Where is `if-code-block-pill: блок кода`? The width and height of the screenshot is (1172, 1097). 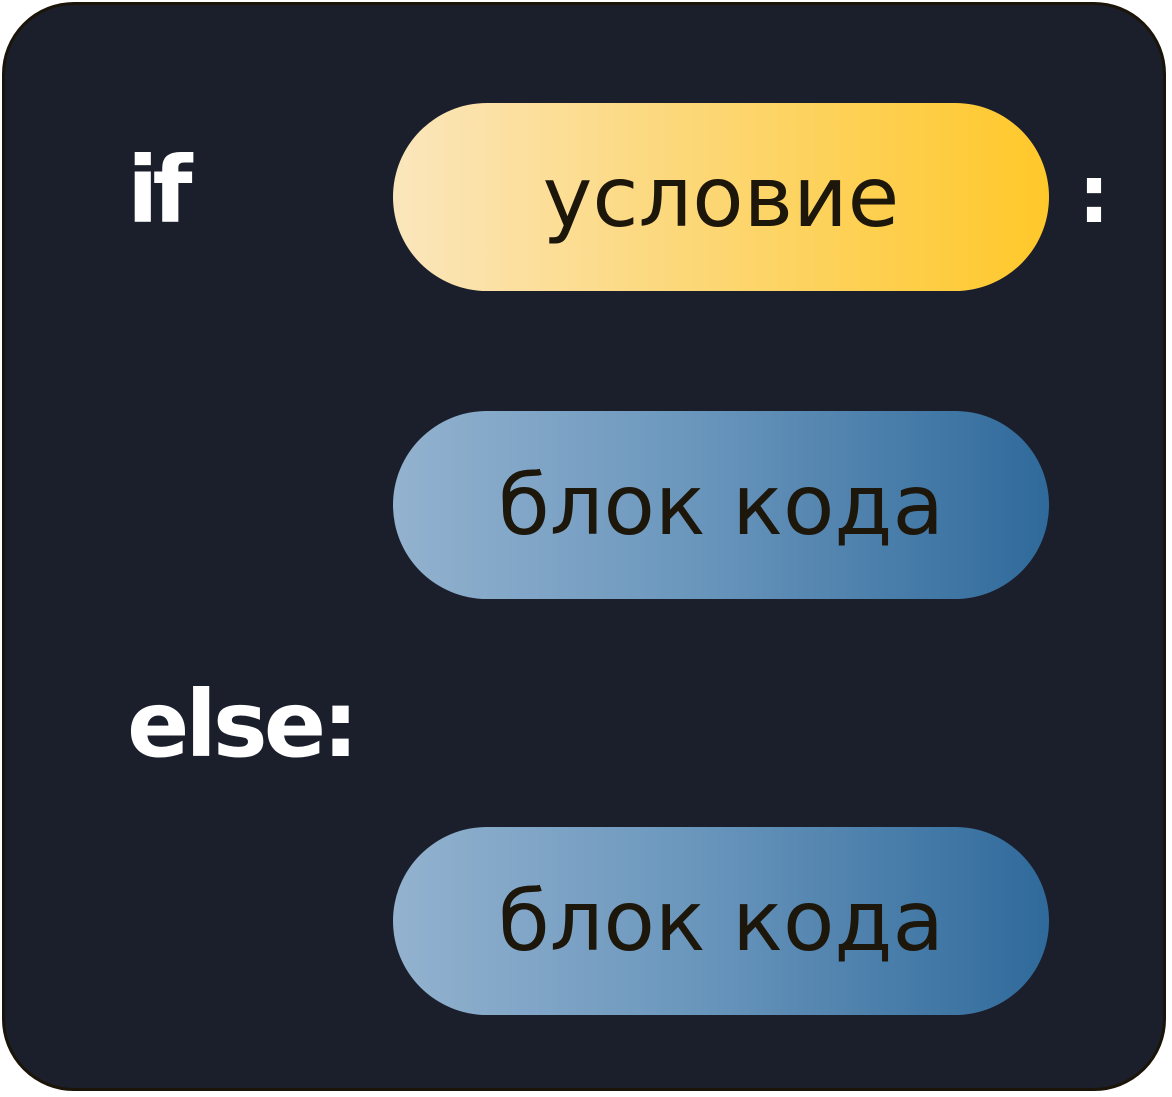 if-code-block-pill: блок кода is located at coordinates (721, 505).